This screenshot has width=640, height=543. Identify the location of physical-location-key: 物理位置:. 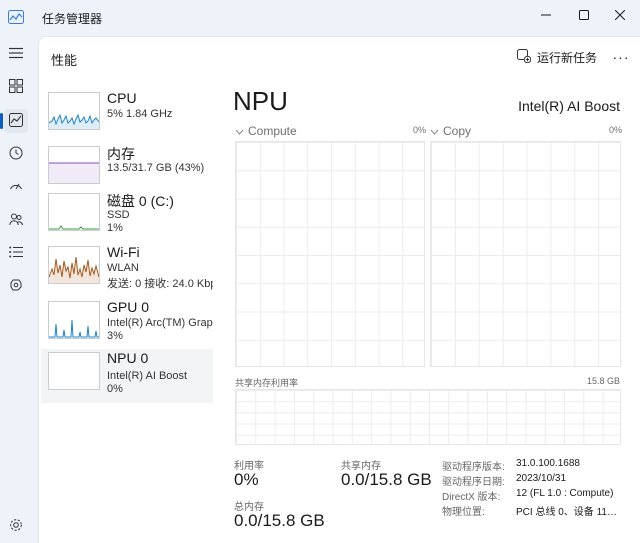
(463, 512).